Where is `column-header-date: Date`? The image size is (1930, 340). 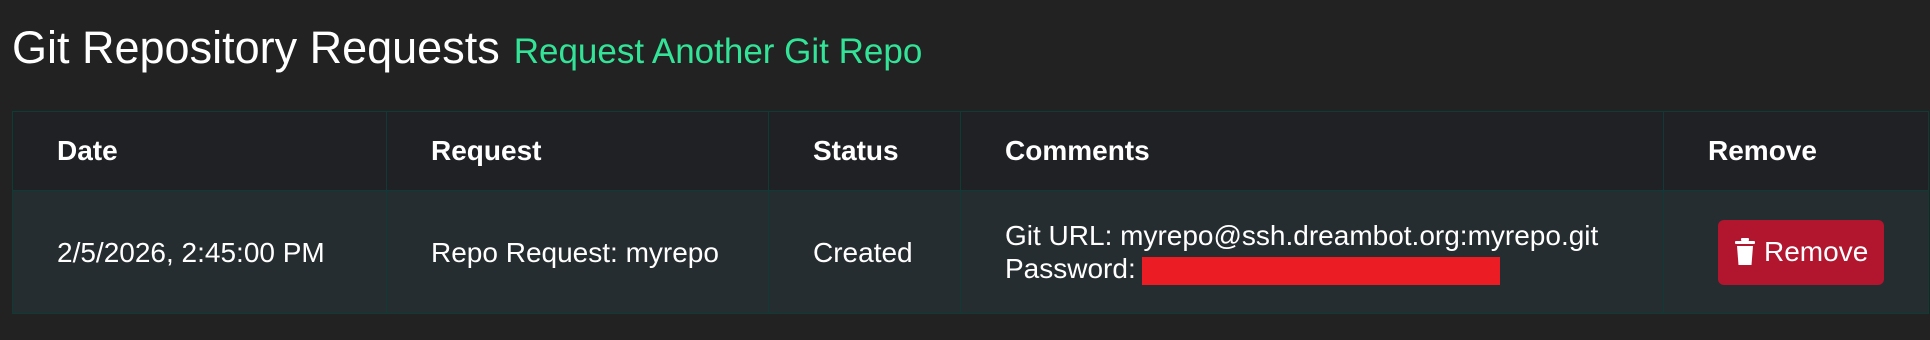 column-header-date: Date is located at coordinates (199, 151).